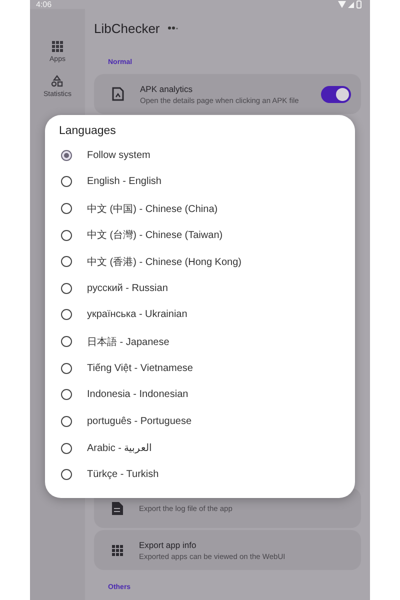 This screenshot has height=600, width=400. What do you see at coordinates (173, 28) in the screenshot?
I see `dots-icon` at bounding box center [173, 28].